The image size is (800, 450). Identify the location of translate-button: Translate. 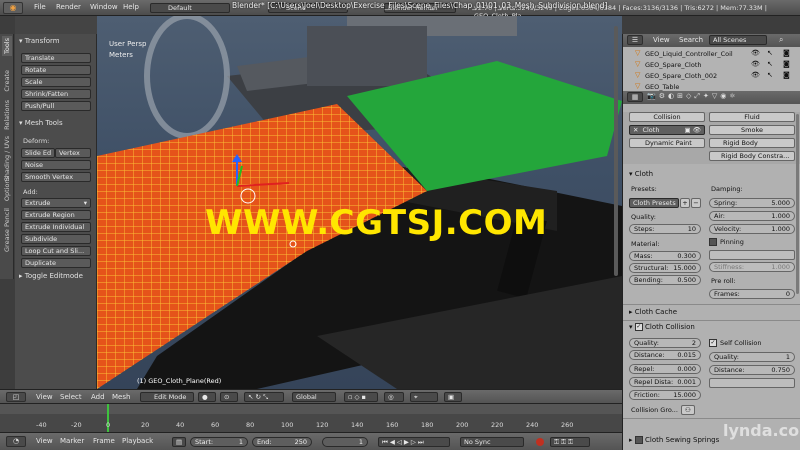
(56, 58).